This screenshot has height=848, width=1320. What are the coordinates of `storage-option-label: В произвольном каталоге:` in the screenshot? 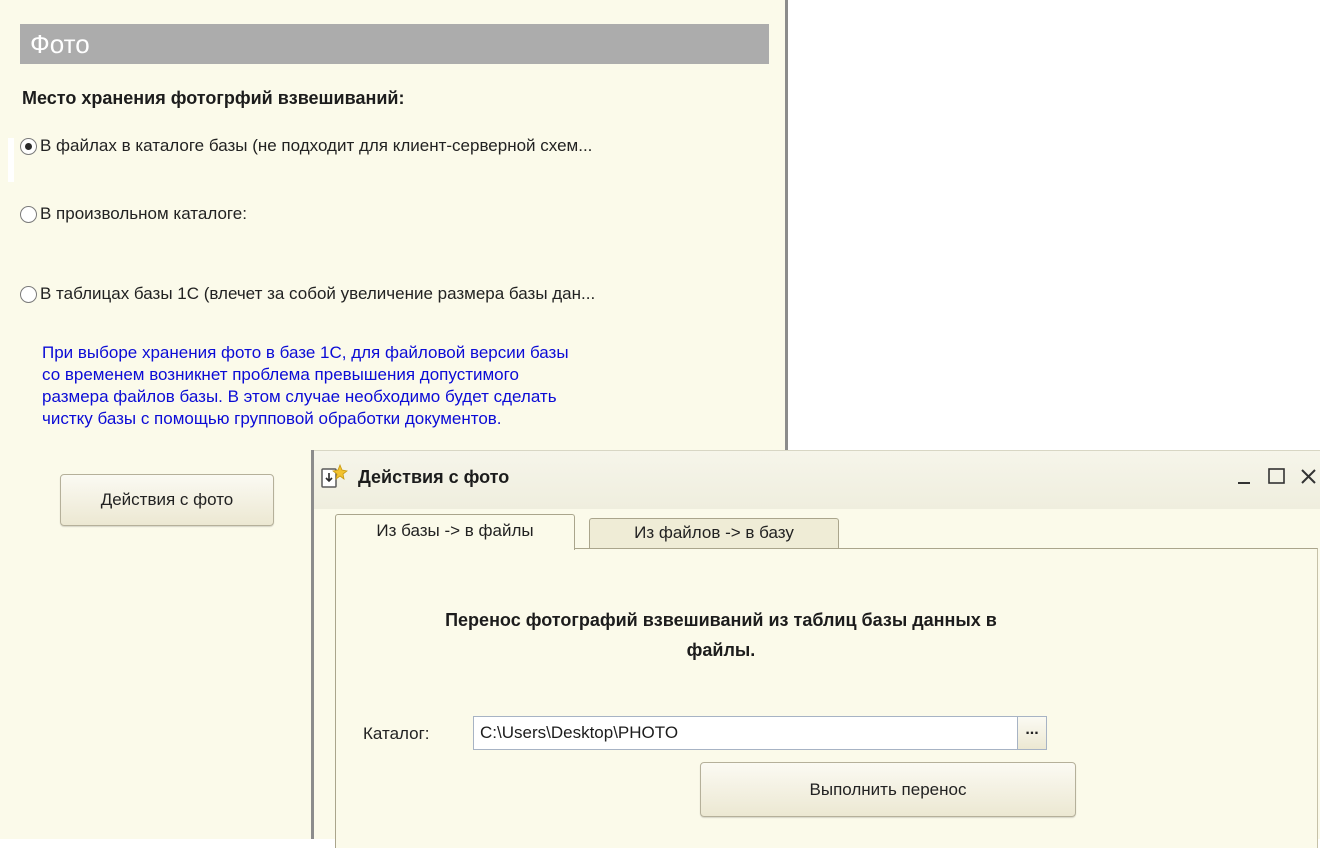 It's located at (143, 213).